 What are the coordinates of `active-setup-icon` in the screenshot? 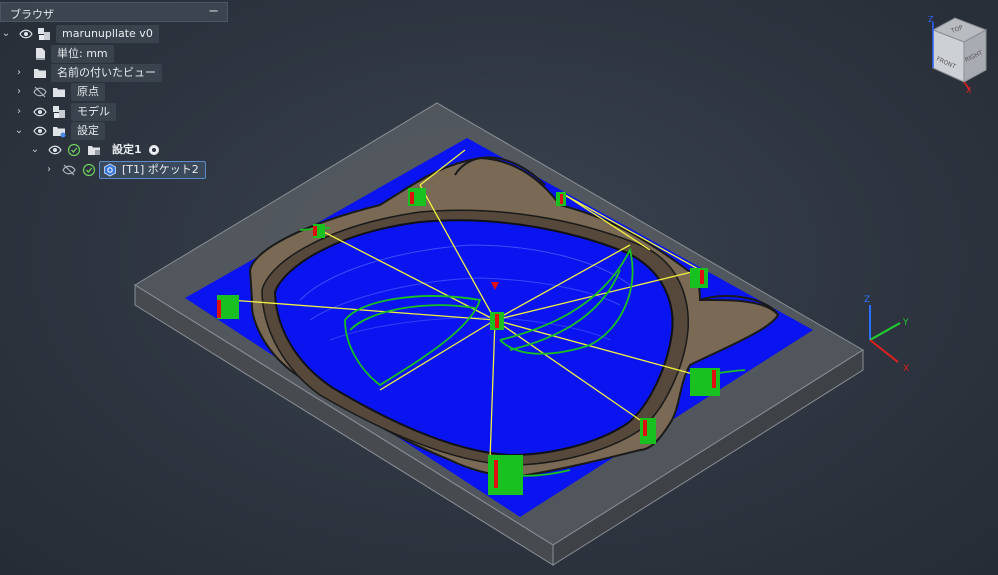 It's located at (154, 150).